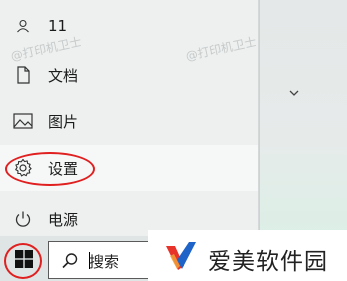  I want to click on chevron-down-icon, so click(294, 93).